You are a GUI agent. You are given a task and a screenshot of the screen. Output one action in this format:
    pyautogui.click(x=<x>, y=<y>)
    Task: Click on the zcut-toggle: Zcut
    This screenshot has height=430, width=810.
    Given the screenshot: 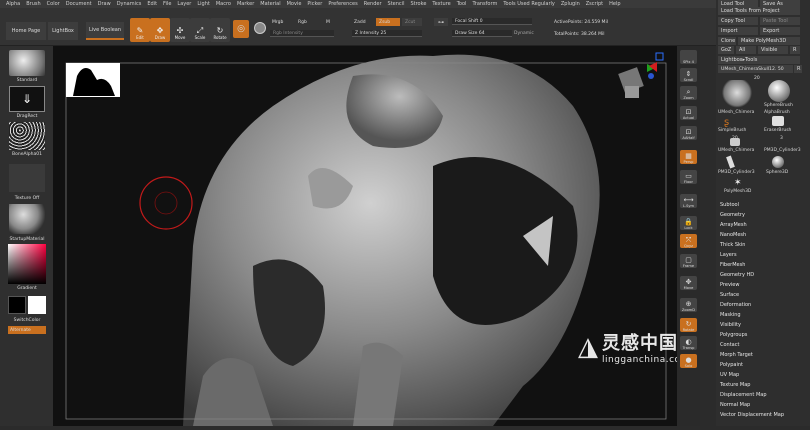 What is the action you would take?
    pyautogui.click(x=412, y=22)
    